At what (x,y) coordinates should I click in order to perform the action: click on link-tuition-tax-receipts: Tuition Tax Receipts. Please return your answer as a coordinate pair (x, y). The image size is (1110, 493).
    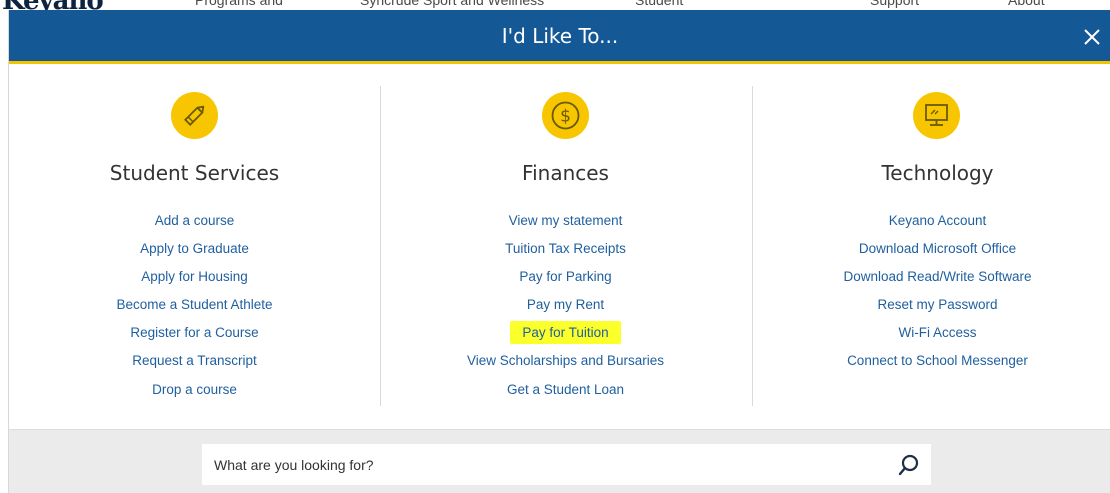
    Looking at the image, I should click on (565, 248).